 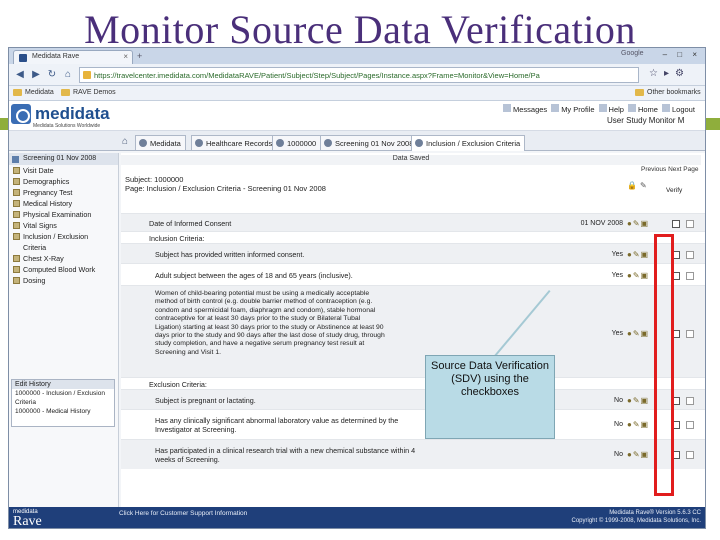 I want to click on lock-icon, so click(x=87, y=75).